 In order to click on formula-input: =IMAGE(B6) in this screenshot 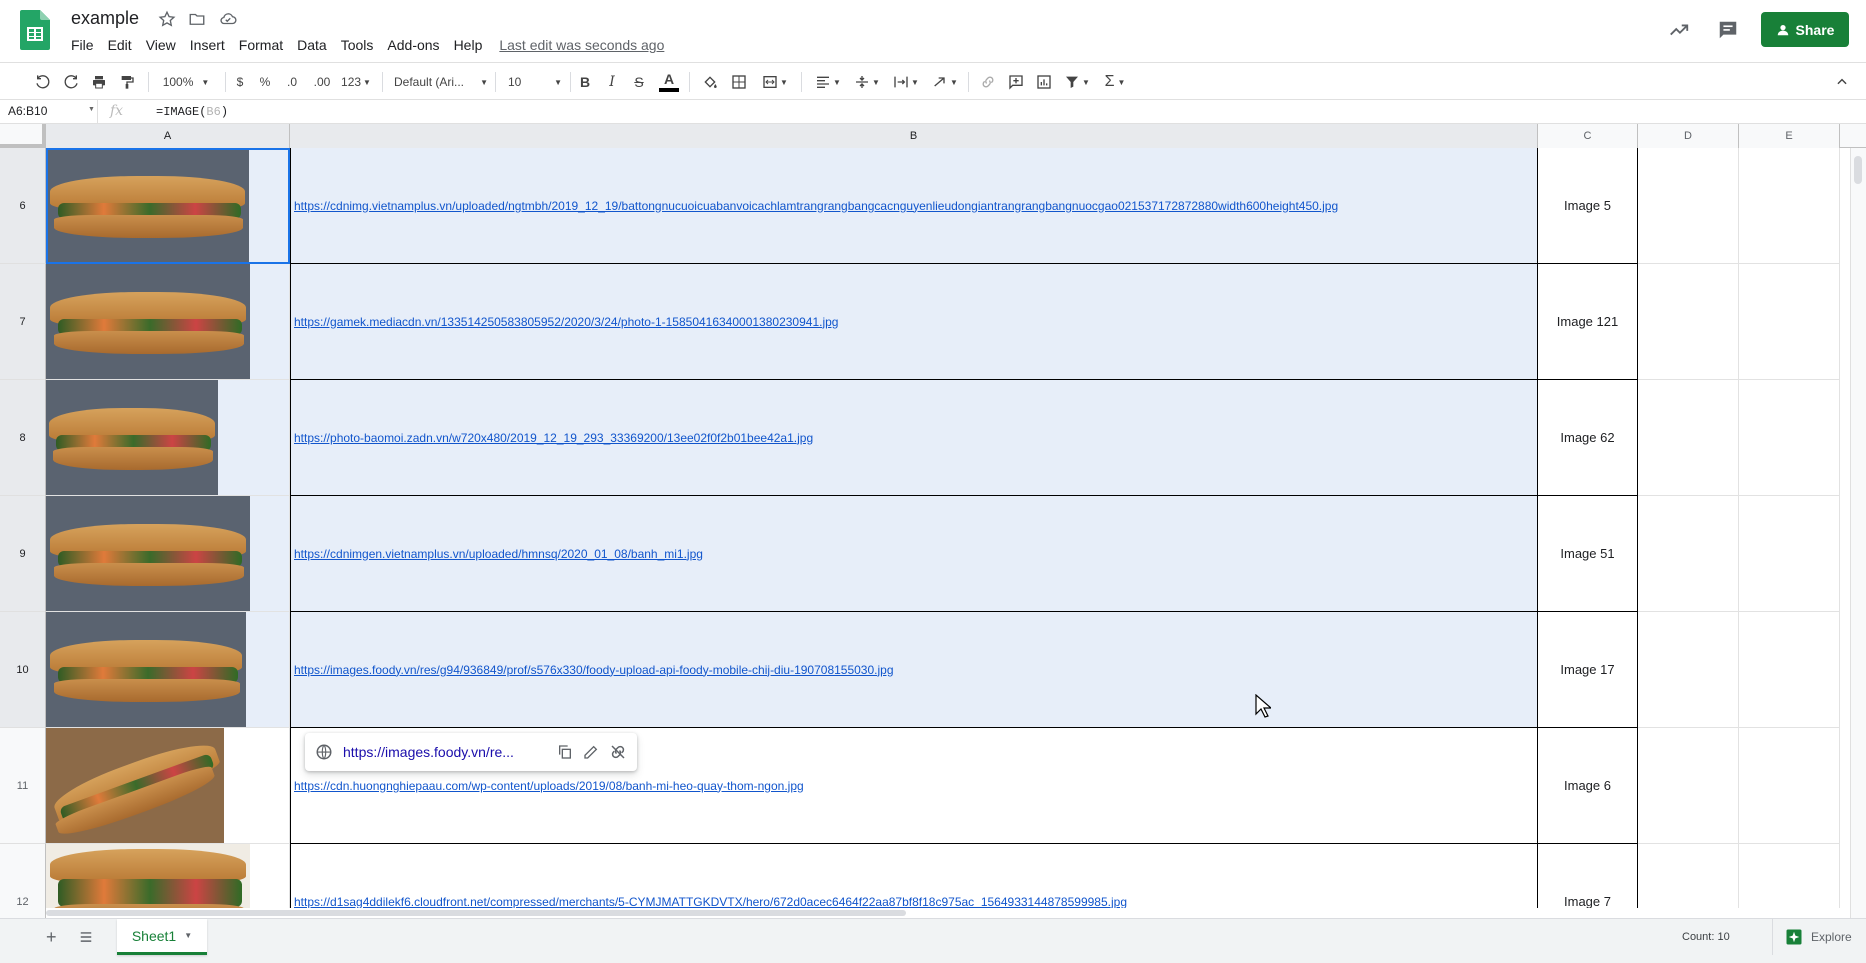, I will do `click(192, 112)`.